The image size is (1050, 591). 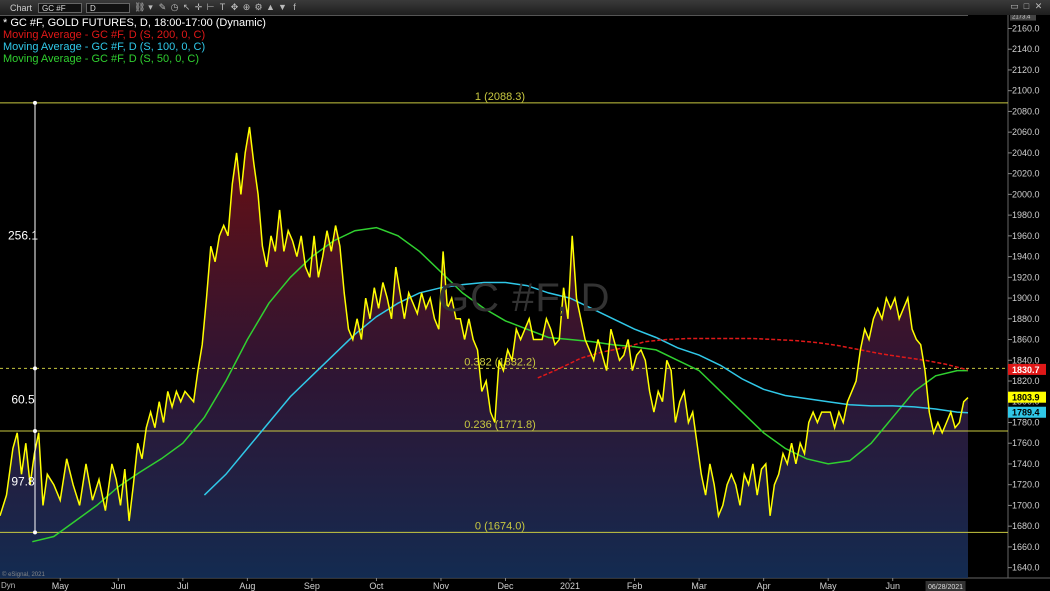 What do you see at coordinates (525, 8) in the screenshot?
I see `chart-toolbar: Chart GC #F D ⛓ ▾ ✎ ◷ ↖ ✛ ⊢ T ✥ ⊕ ⚙ ▲ ▼ f ▭ □ ✕` at bounding box center [525, 8].